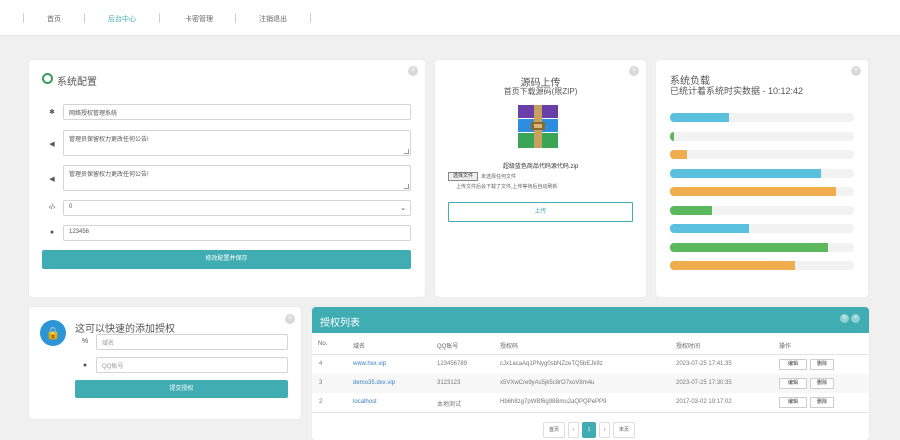 The width and height of the screenshot is (900, 440). I want to click on nav-admin-center: 后台中心, so click(122, 19).